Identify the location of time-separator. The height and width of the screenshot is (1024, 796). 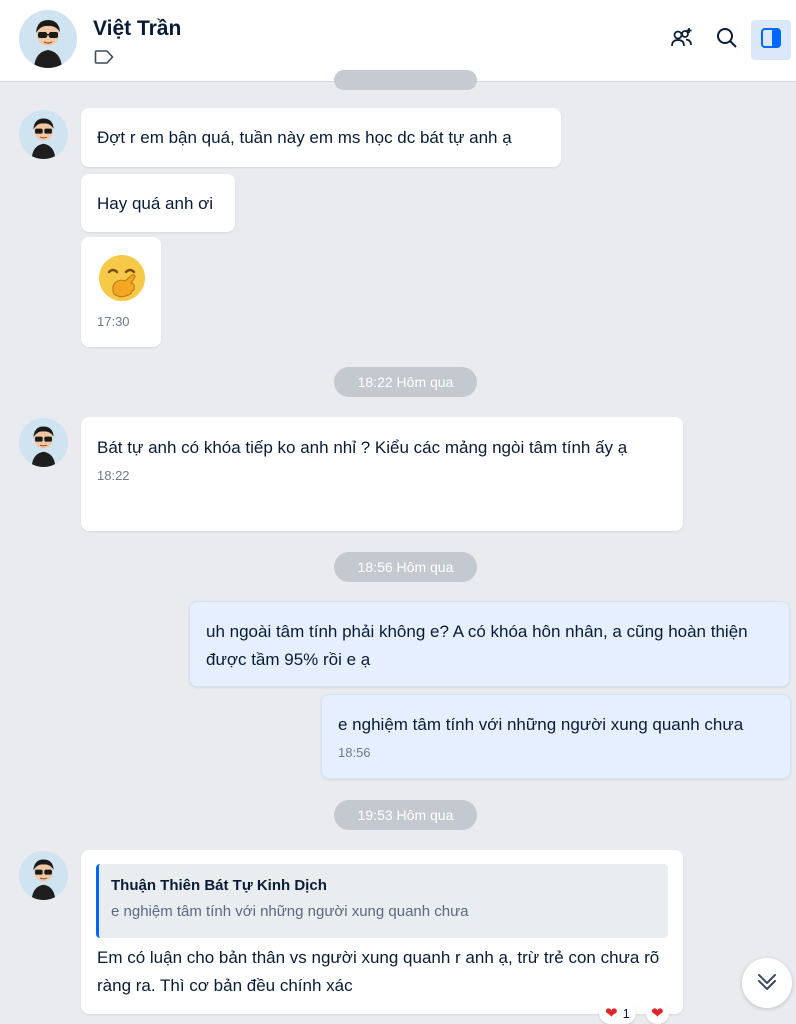
(405, 80).